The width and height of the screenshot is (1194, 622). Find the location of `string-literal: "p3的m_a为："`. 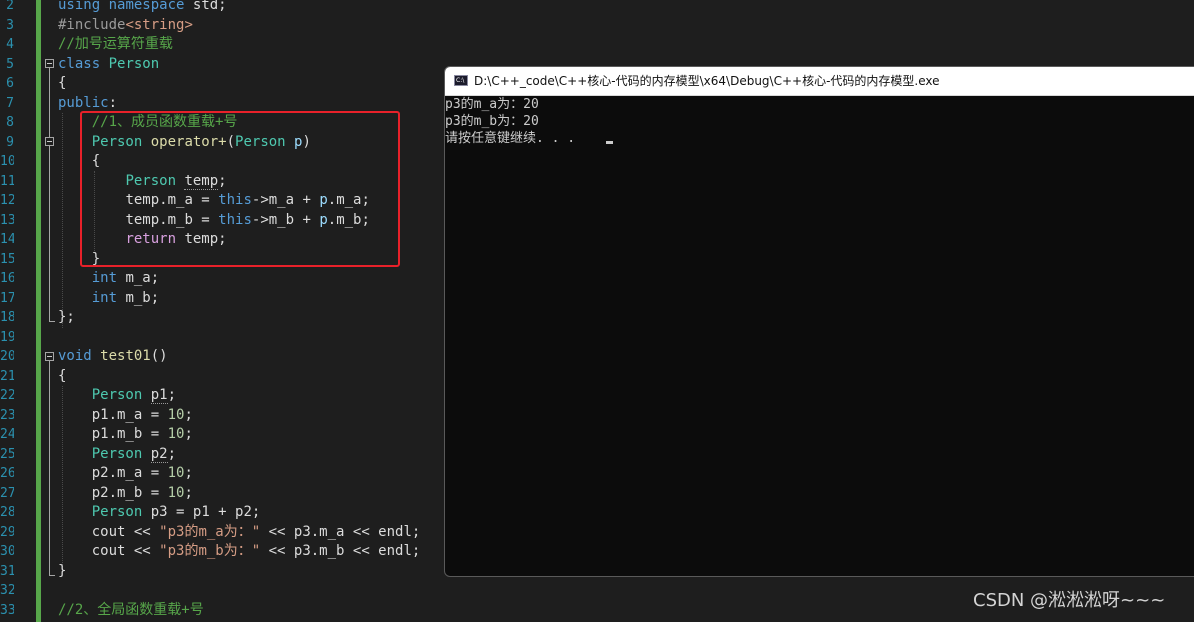

string-literal: "p3的m_a为：" is located at coordinates (210, 531).